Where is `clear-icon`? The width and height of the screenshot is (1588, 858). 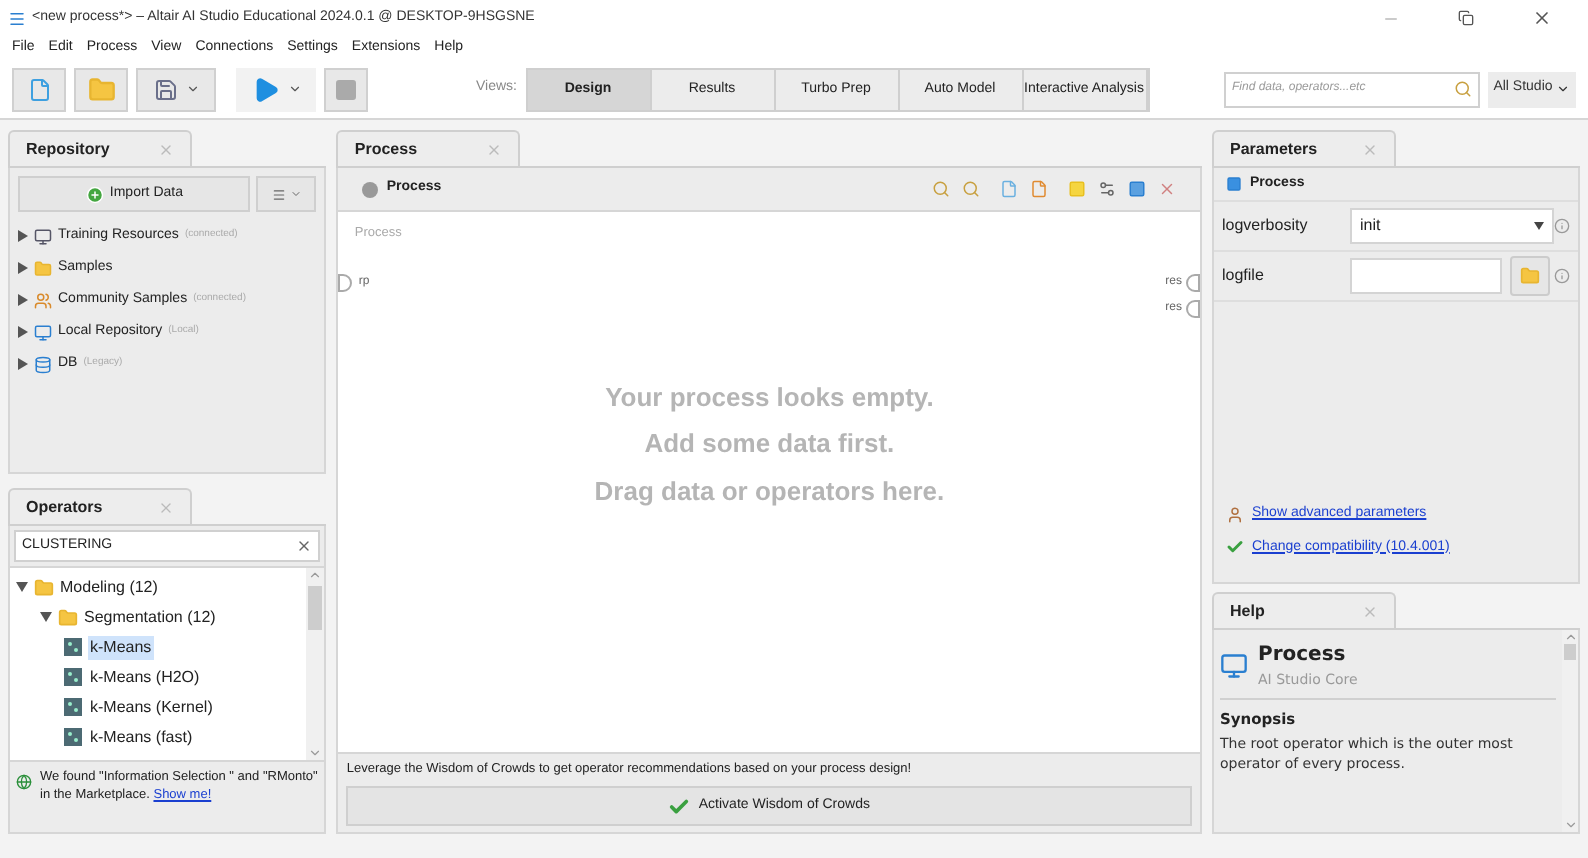 clear-icon is located at coordinates (304, 546).